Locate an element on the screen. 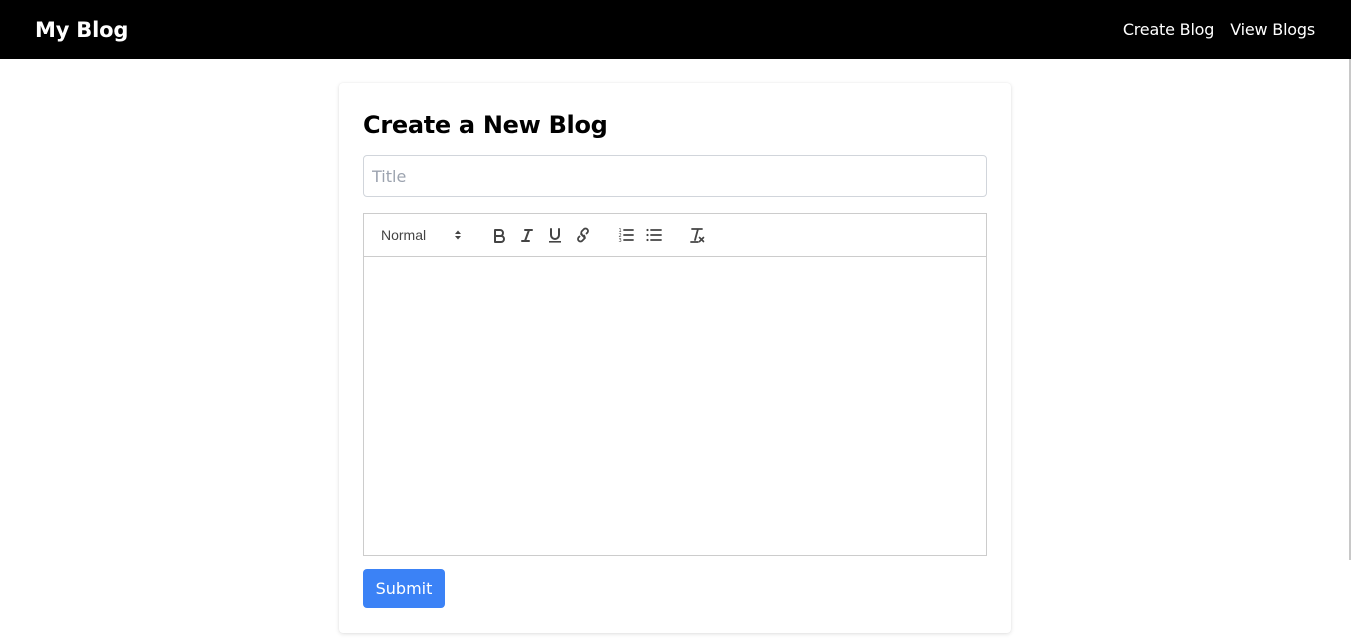 The width and height of the screenshot is (1351, 642). clear-format-button is located at coordinates (697, 235).